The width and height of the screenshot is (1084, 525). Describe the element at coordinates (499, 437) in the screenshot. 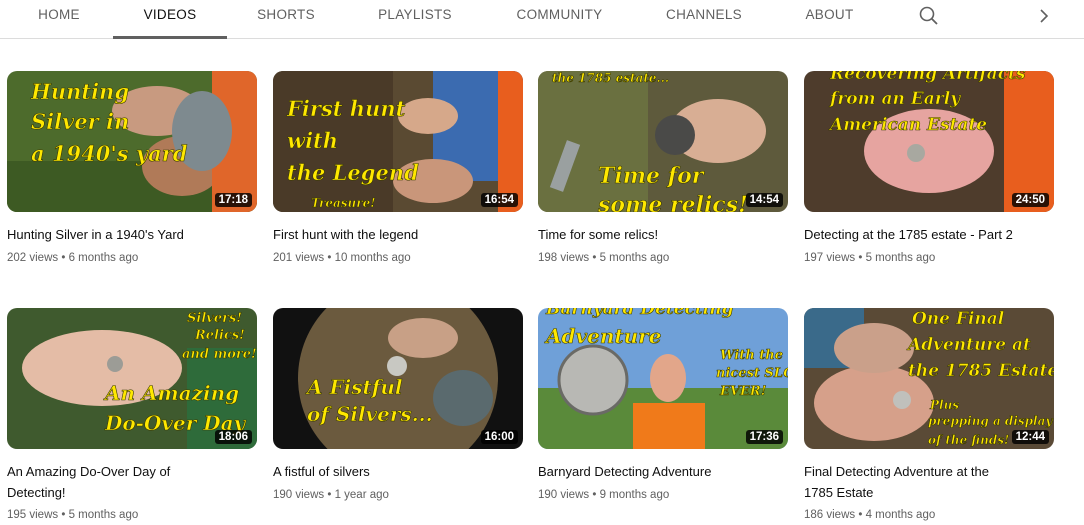

I see `duration-badge: 16:00` at that location.